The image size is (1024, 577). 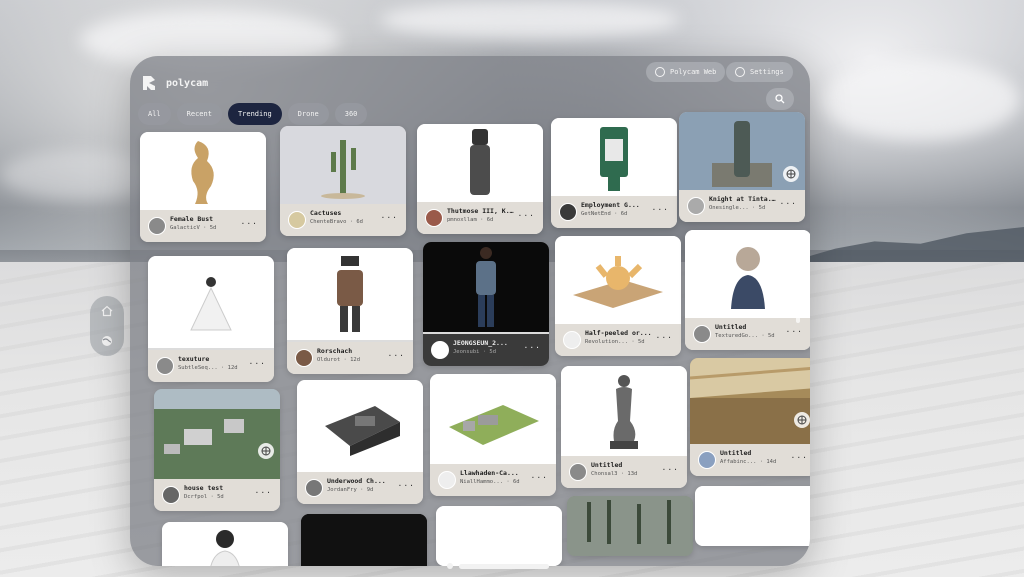 I want to click on model-card: texuture SubtleSeq... · 12d ···, so click(x=211, y=319).